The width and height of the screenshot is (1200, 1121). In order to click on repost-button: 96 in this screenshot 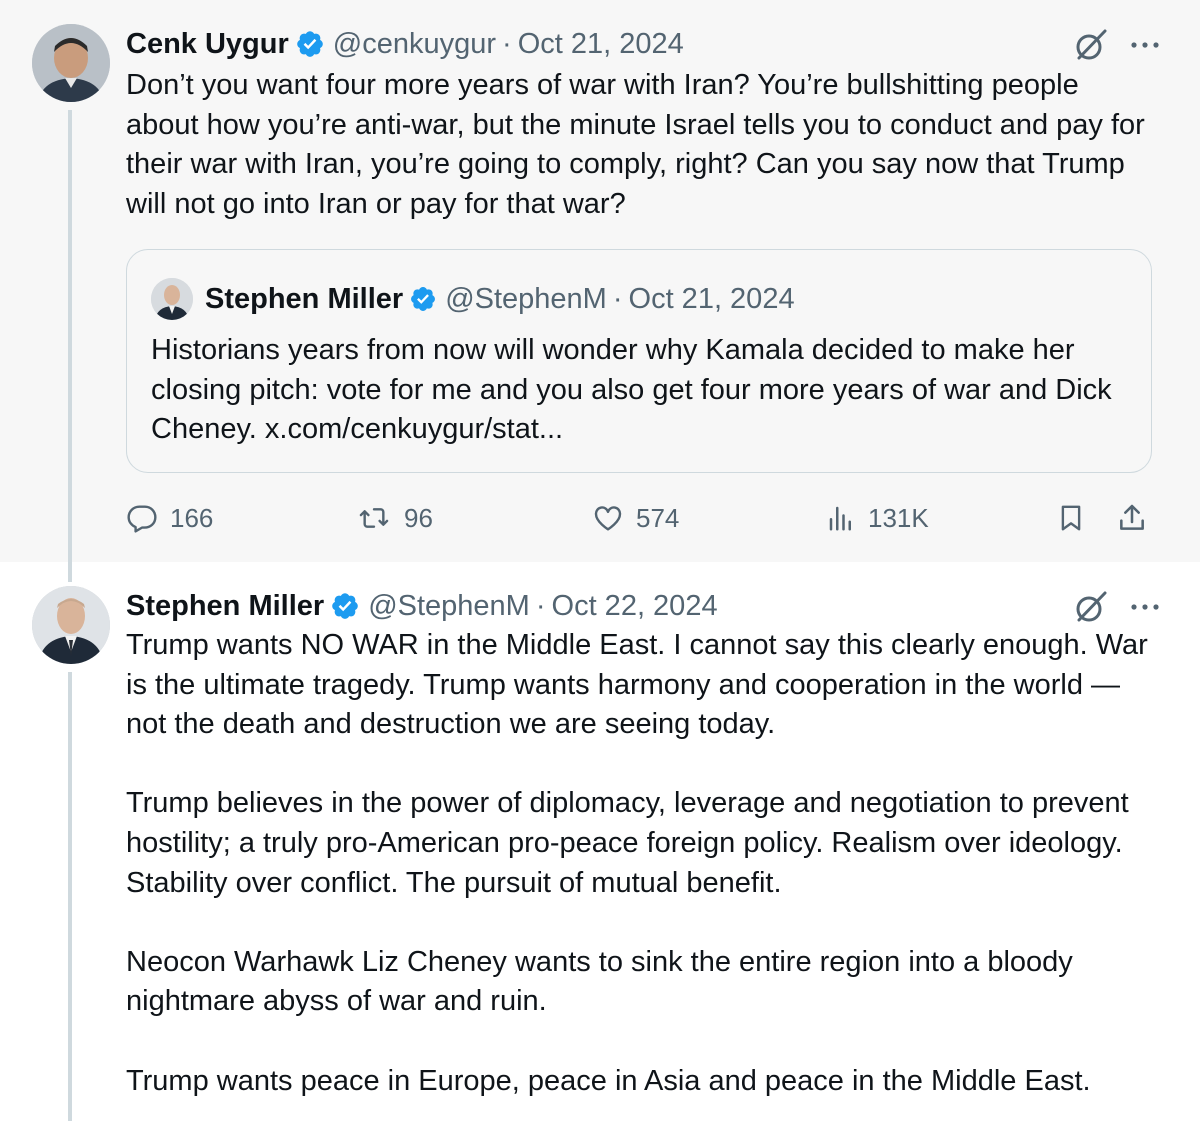, I will do `click(394, 518)`.